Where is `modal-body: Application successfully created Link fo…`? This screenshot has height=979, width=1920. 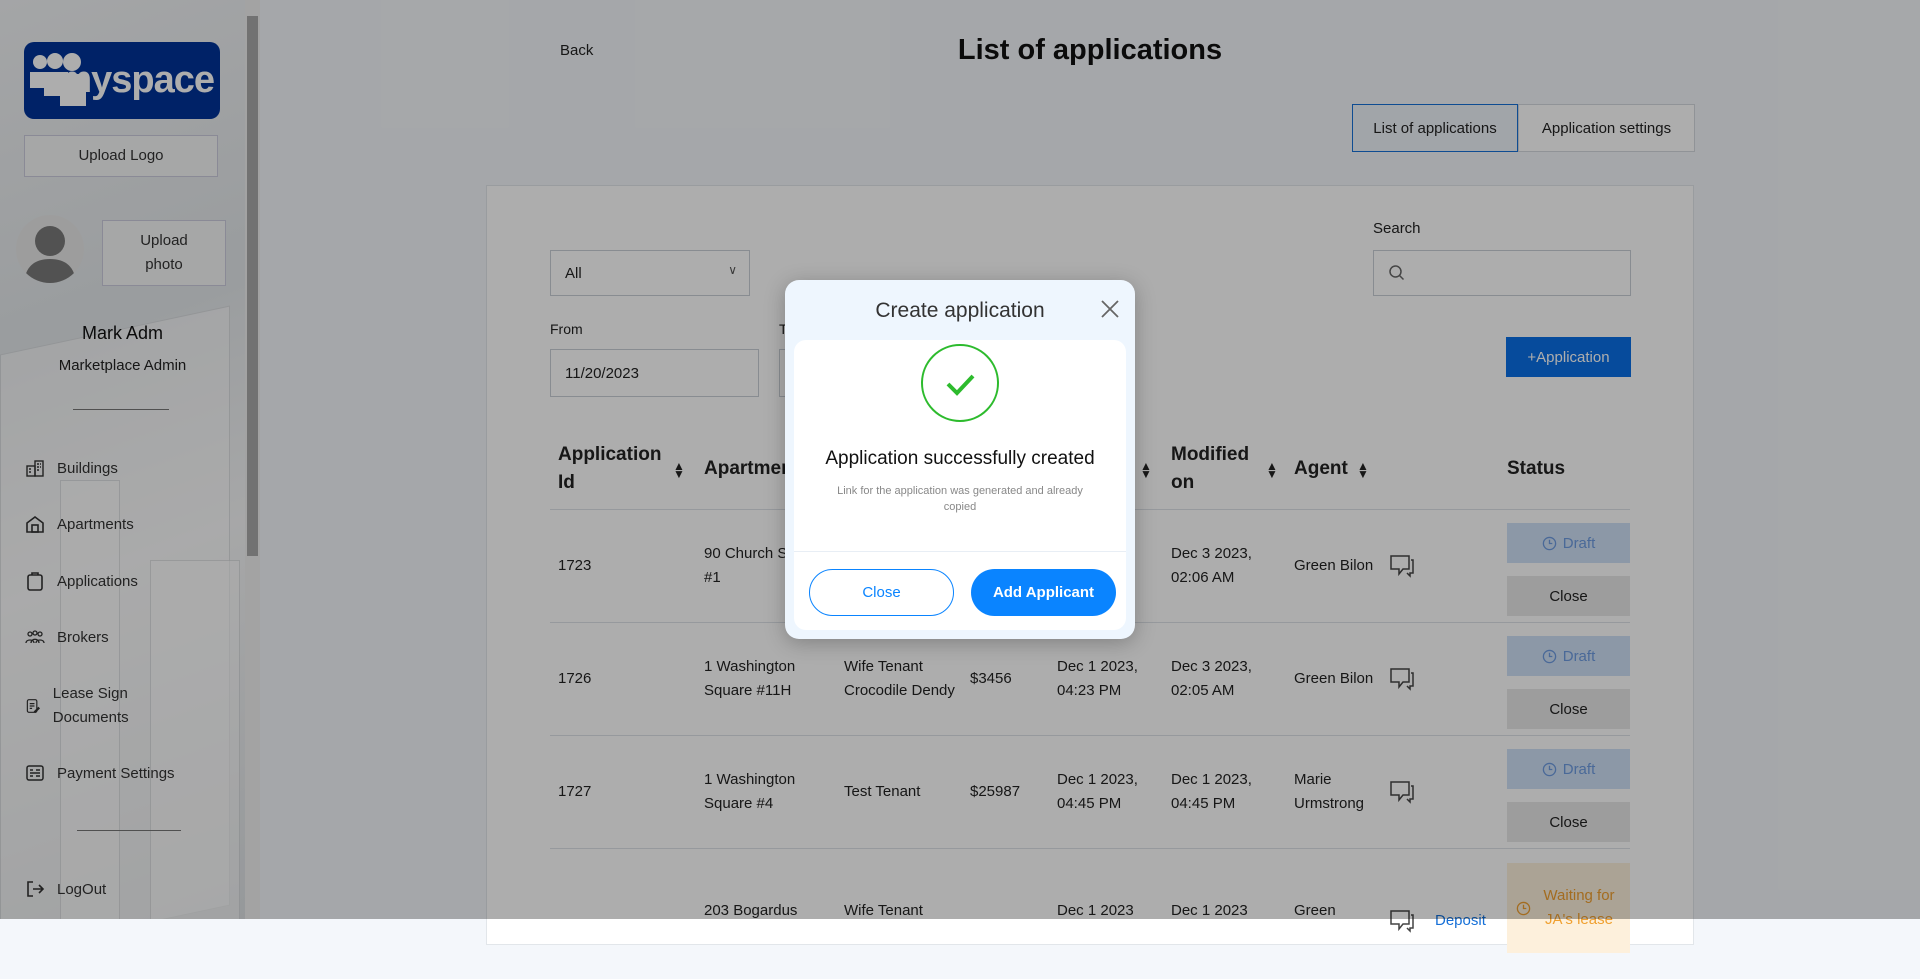 modal-body: Application successfully created Link fo… is located at coordinates (960, 485).